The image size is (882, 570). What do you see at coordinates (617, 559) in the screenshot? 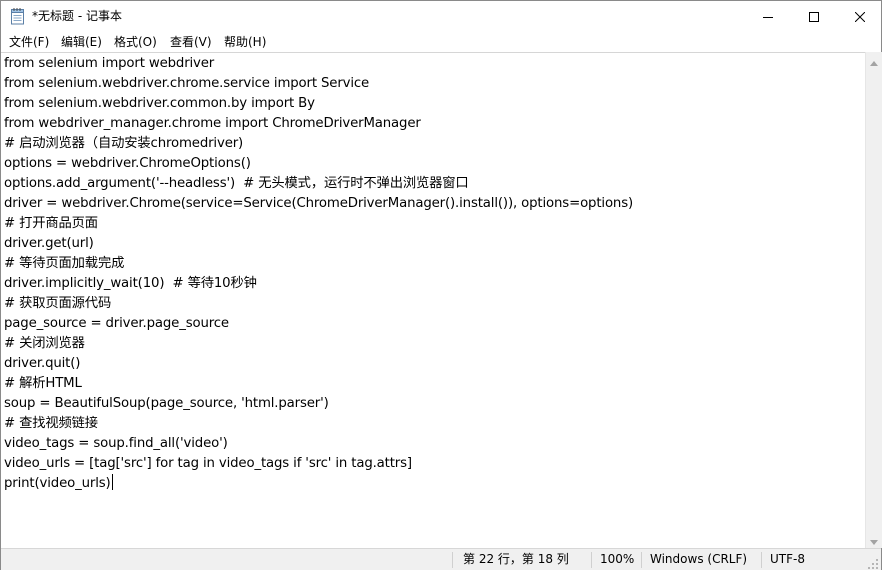
I see `zoom-level: 100%` at bounding box center [617, 559].